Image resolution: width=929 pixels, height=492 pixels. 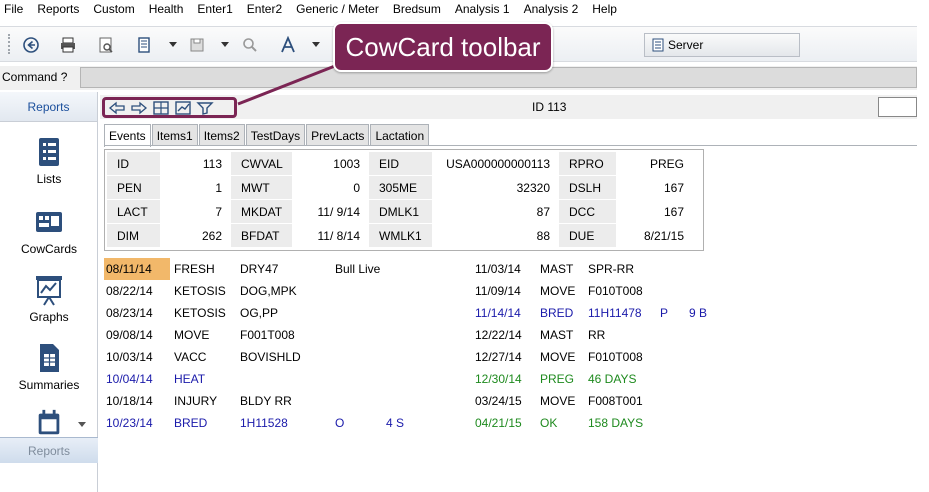 I want to click on menu-generic-meter: Generic / Meter, so click(x=337, y=9).